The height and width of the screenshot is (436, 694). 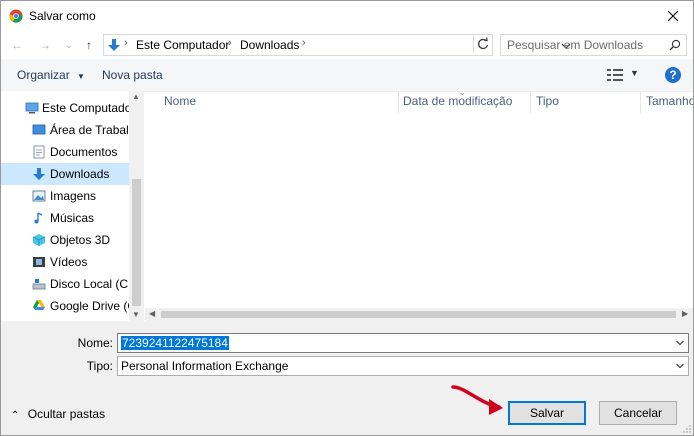 I want to click on title-bar: Salvar como, so click(x=347, y=16).